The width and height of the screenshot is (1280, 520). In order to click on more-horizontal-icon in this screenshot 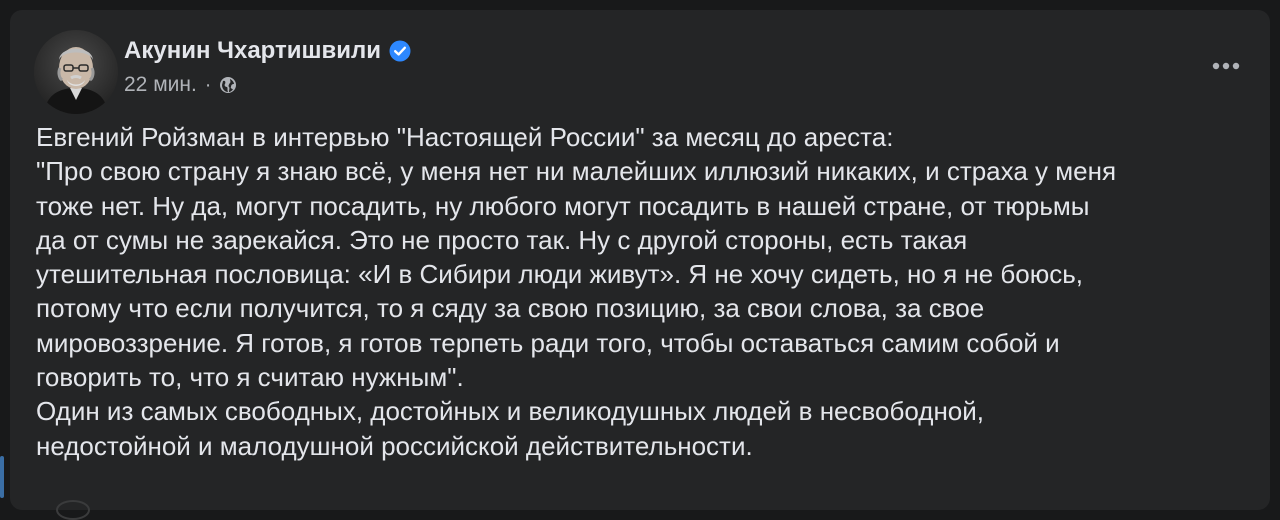, I will do `click(1226, 66)`.